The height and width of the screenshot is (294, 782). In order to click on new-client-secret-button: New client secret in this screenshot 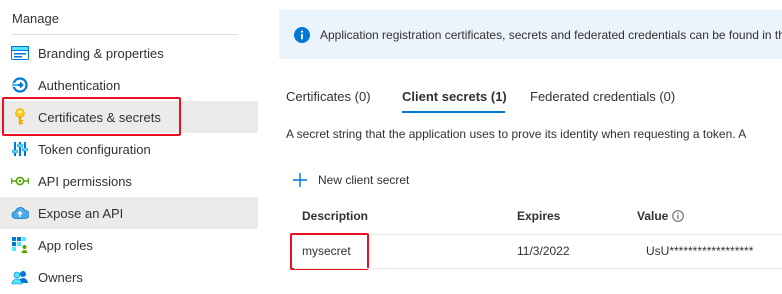, I will do `click(350, 180)`.